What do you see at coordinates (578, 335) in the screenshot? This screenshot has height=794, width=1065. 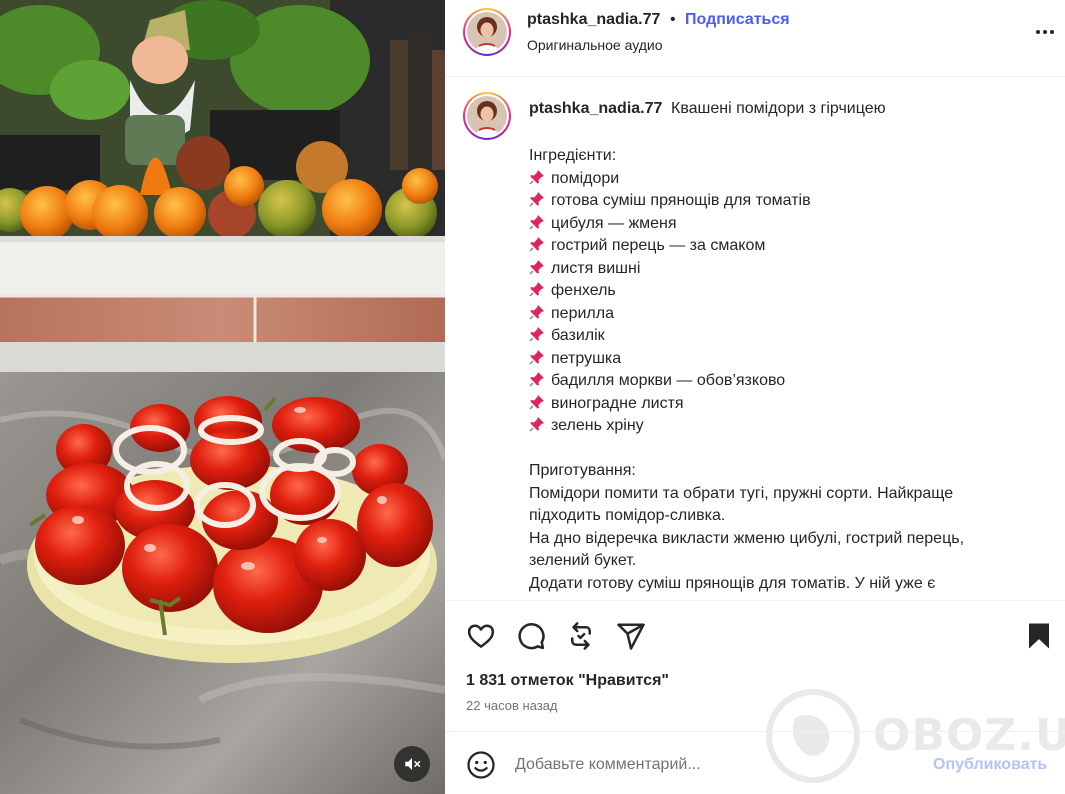 I see `ingredient-text: базилік` at bounding box center [578, 335].